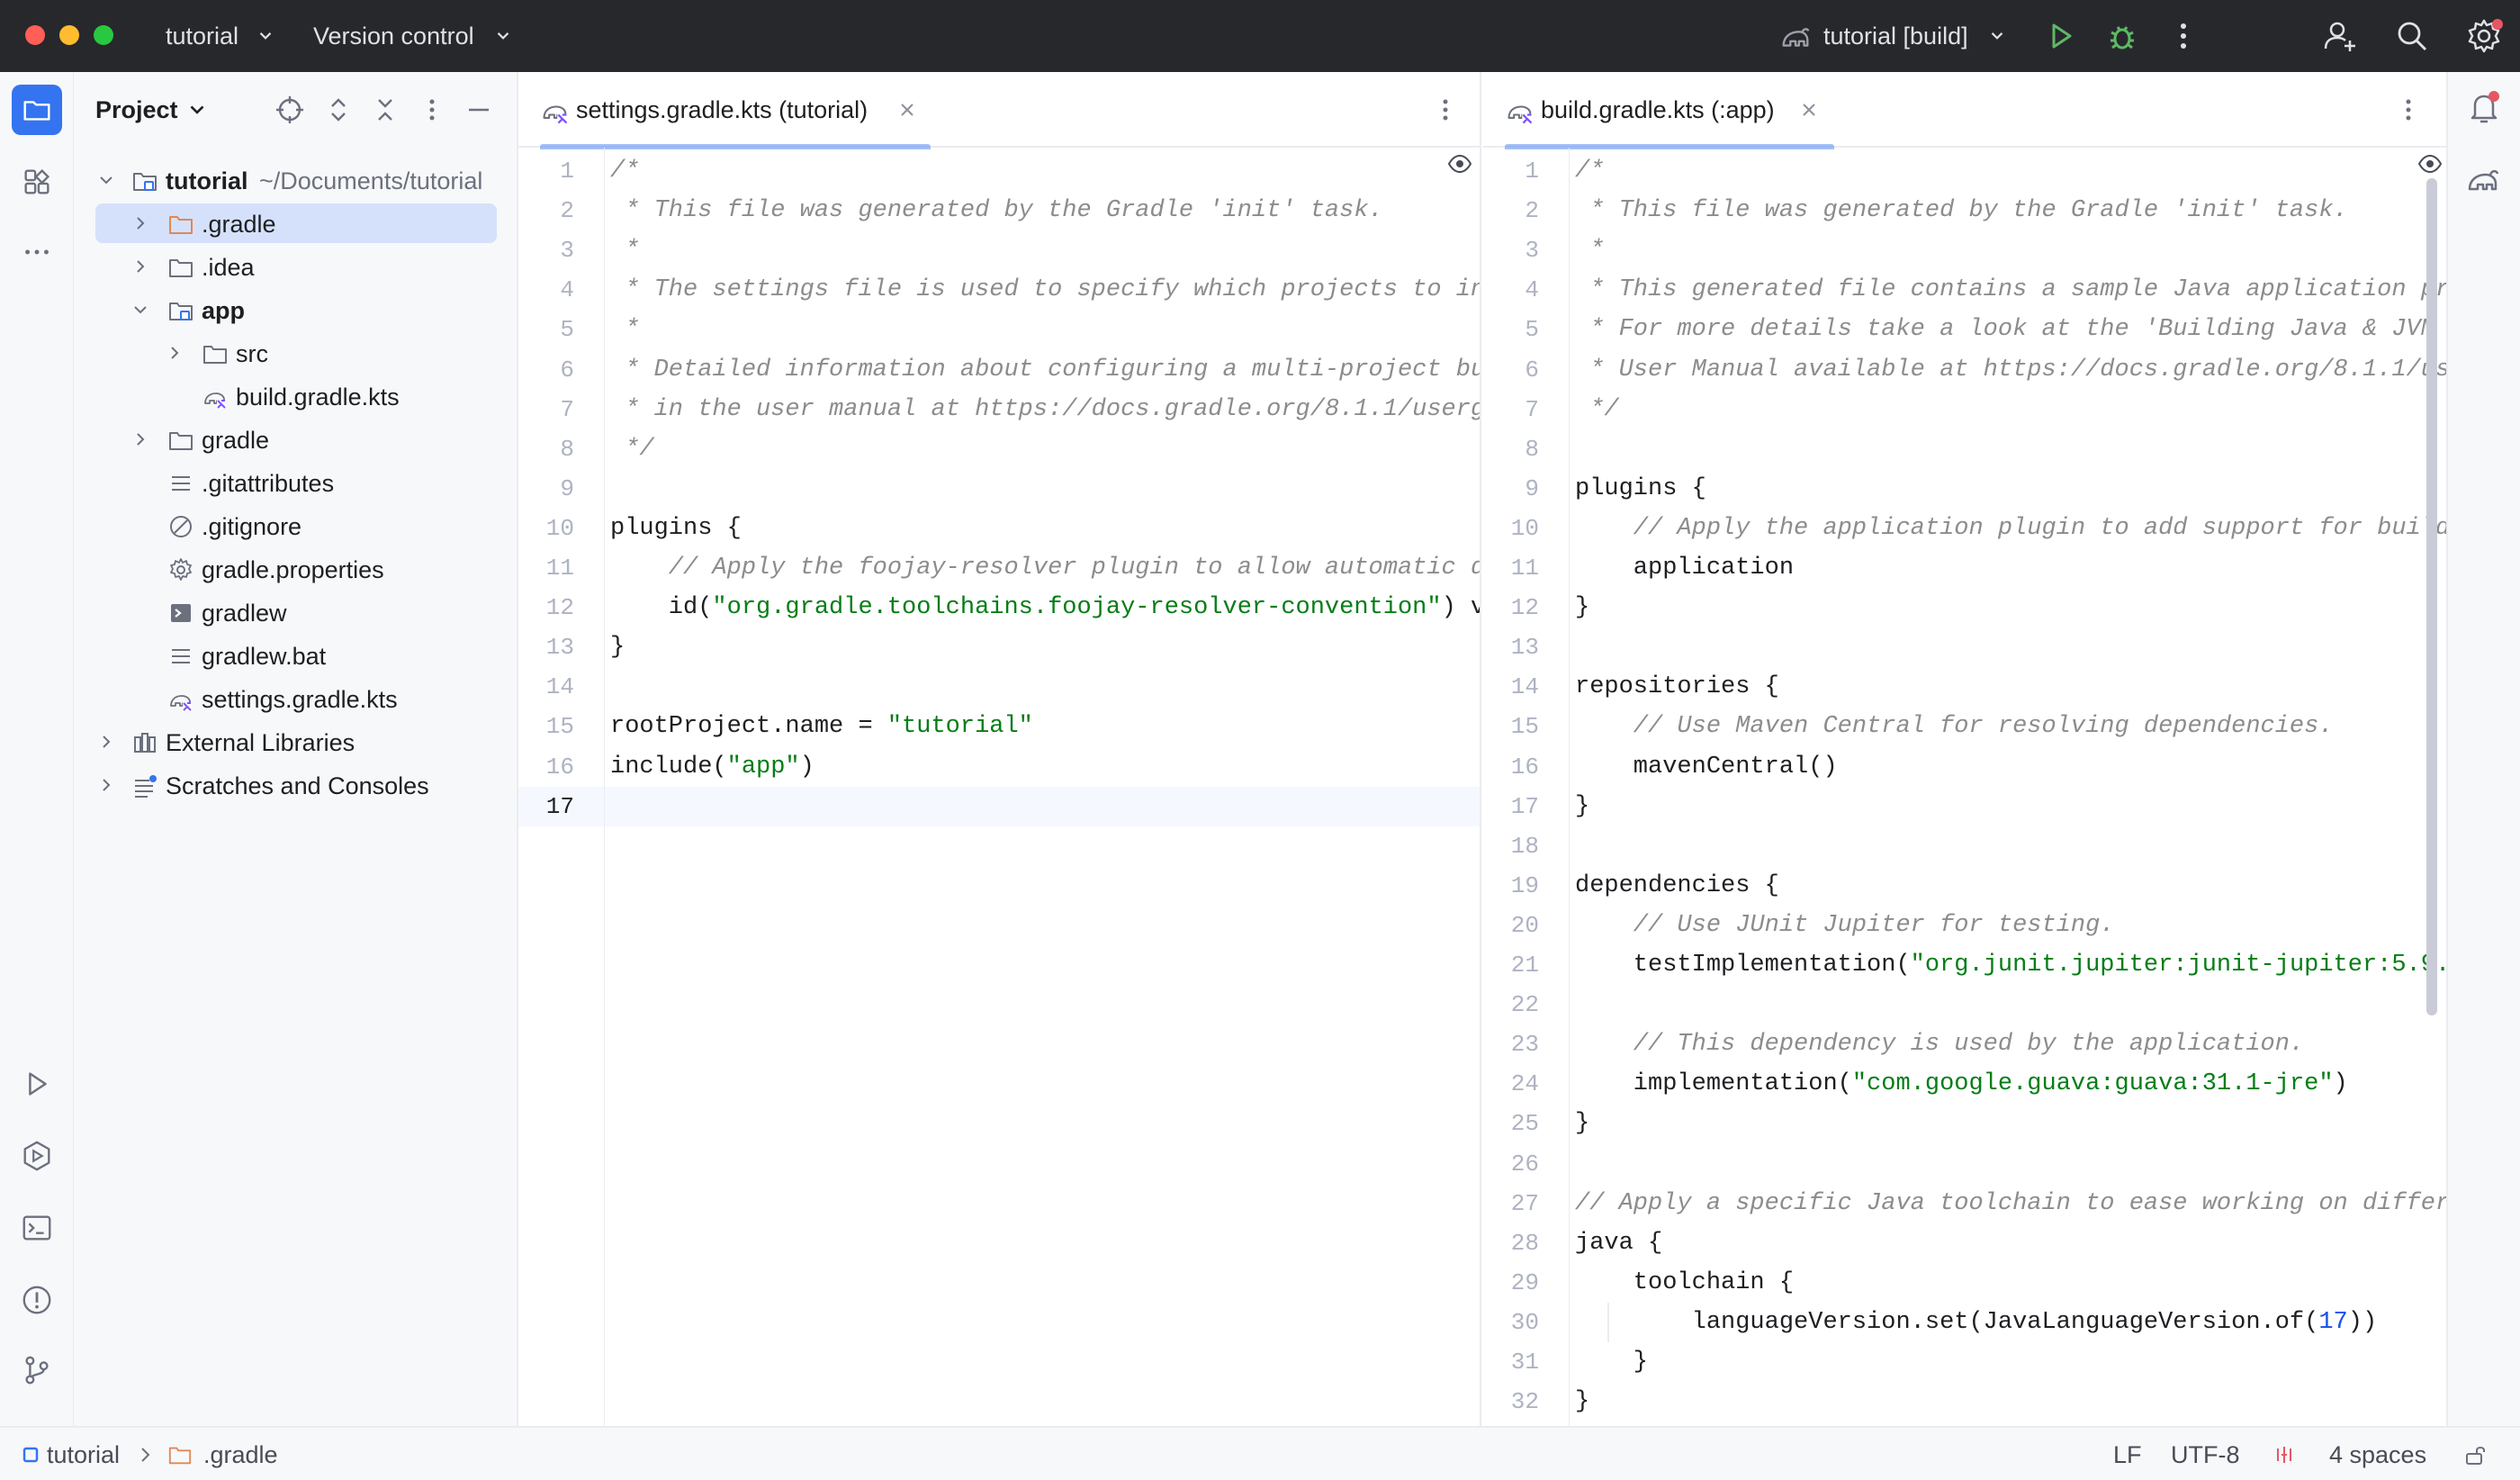  I want to click on module-folder-icon, so click(181, 310).